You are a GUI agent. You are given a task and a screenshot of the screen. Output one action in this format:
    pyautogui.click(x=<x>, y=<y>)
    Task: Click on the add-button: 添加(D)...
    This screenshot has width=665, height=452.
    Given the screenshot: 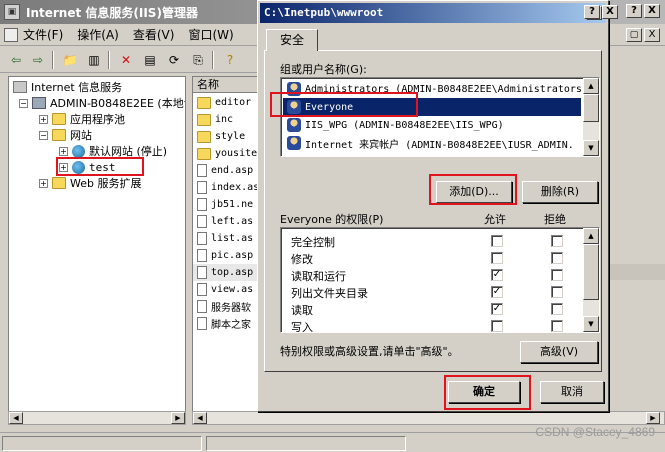 What is the action you would take?
    pyautogui.click(x=474, y=192)
    